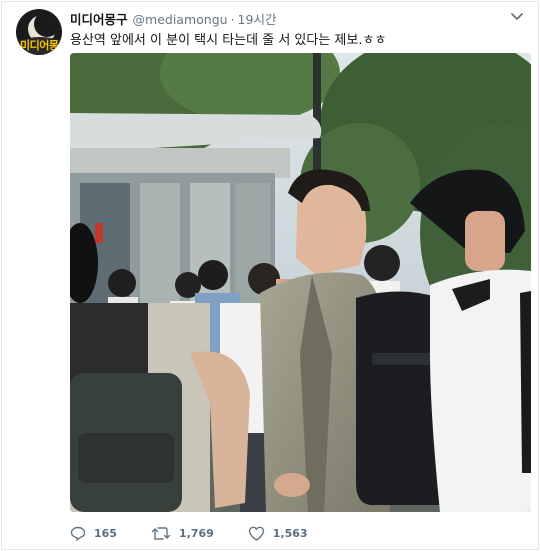 The height and width of the screenshot is (551, 540). I want to click on reply-count: 165, so click(105, 533).